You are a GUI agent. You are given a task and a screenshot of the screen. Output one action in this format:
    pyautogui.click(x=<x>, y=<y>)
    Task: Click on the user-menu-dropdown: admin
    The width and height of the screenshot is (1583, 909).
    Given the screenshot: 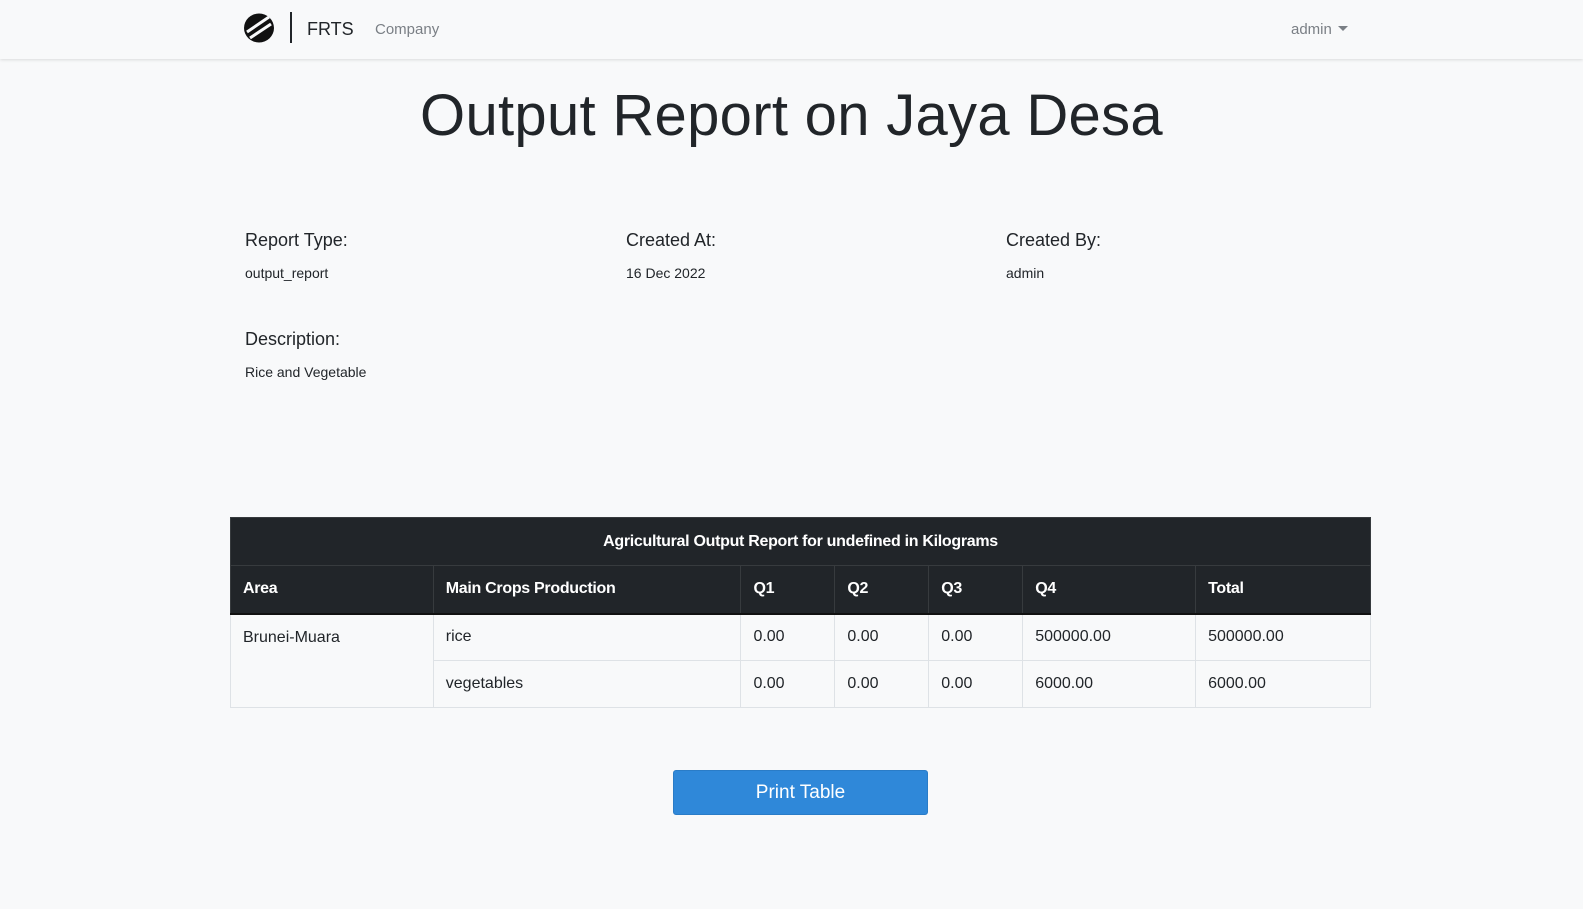 What is the action you would take?
    pyautogui.click(x=1319, y=29)
    